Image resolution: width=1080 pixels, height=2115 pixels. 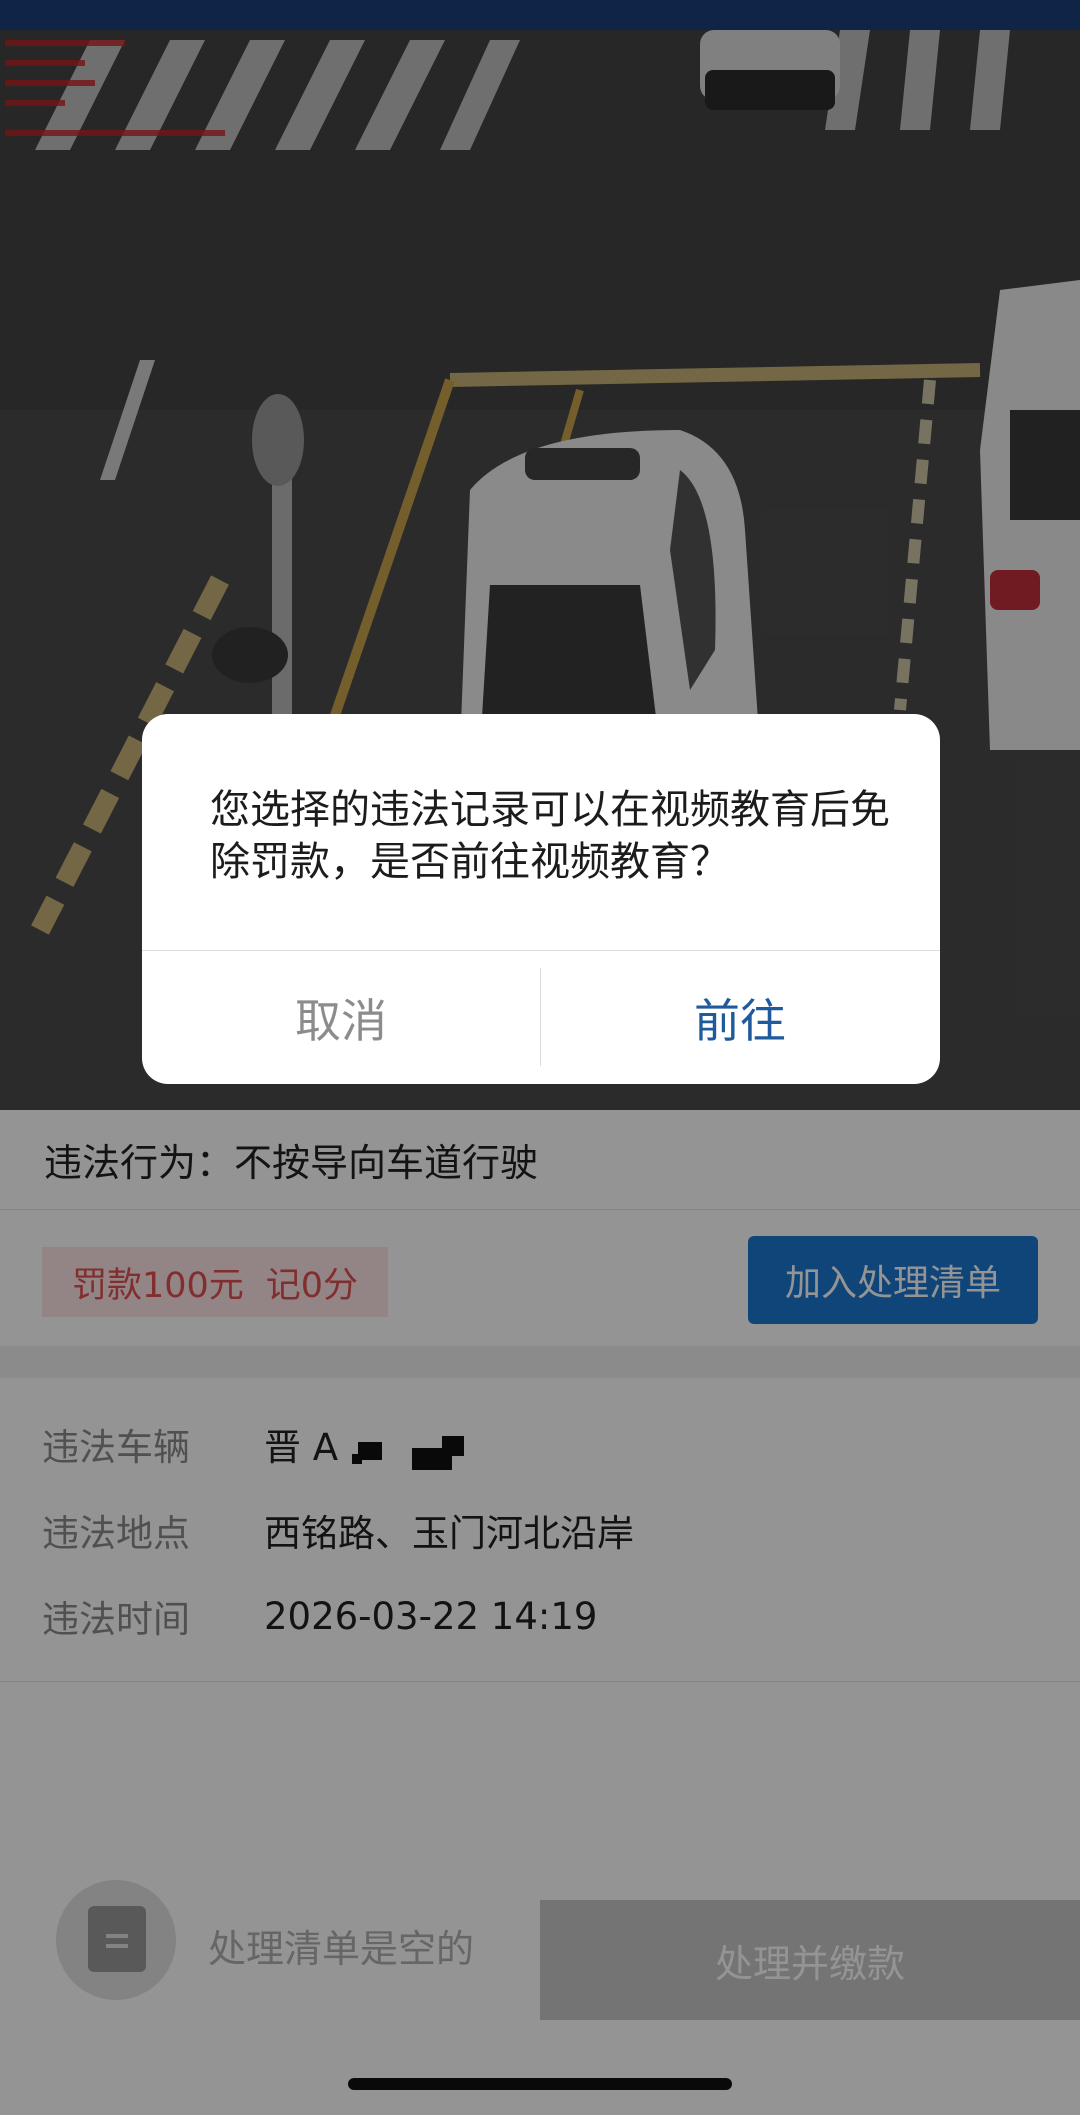 I want to click on video-education-dialog: 您选择的违法记录可以在视频教育后免除罚款，是否前往视频教育？ 取消 前往, so click(x=541, y=899).